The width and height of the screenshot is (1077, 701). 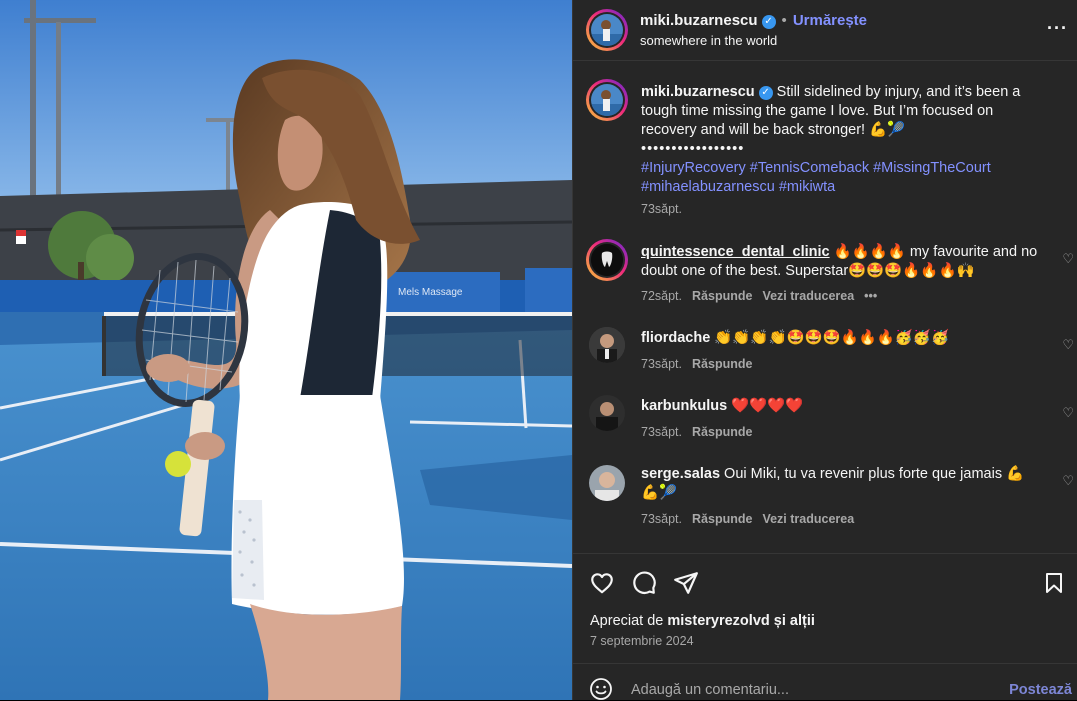 I want to click on post-location: somewhere in the world, so click(x=708, y=40).